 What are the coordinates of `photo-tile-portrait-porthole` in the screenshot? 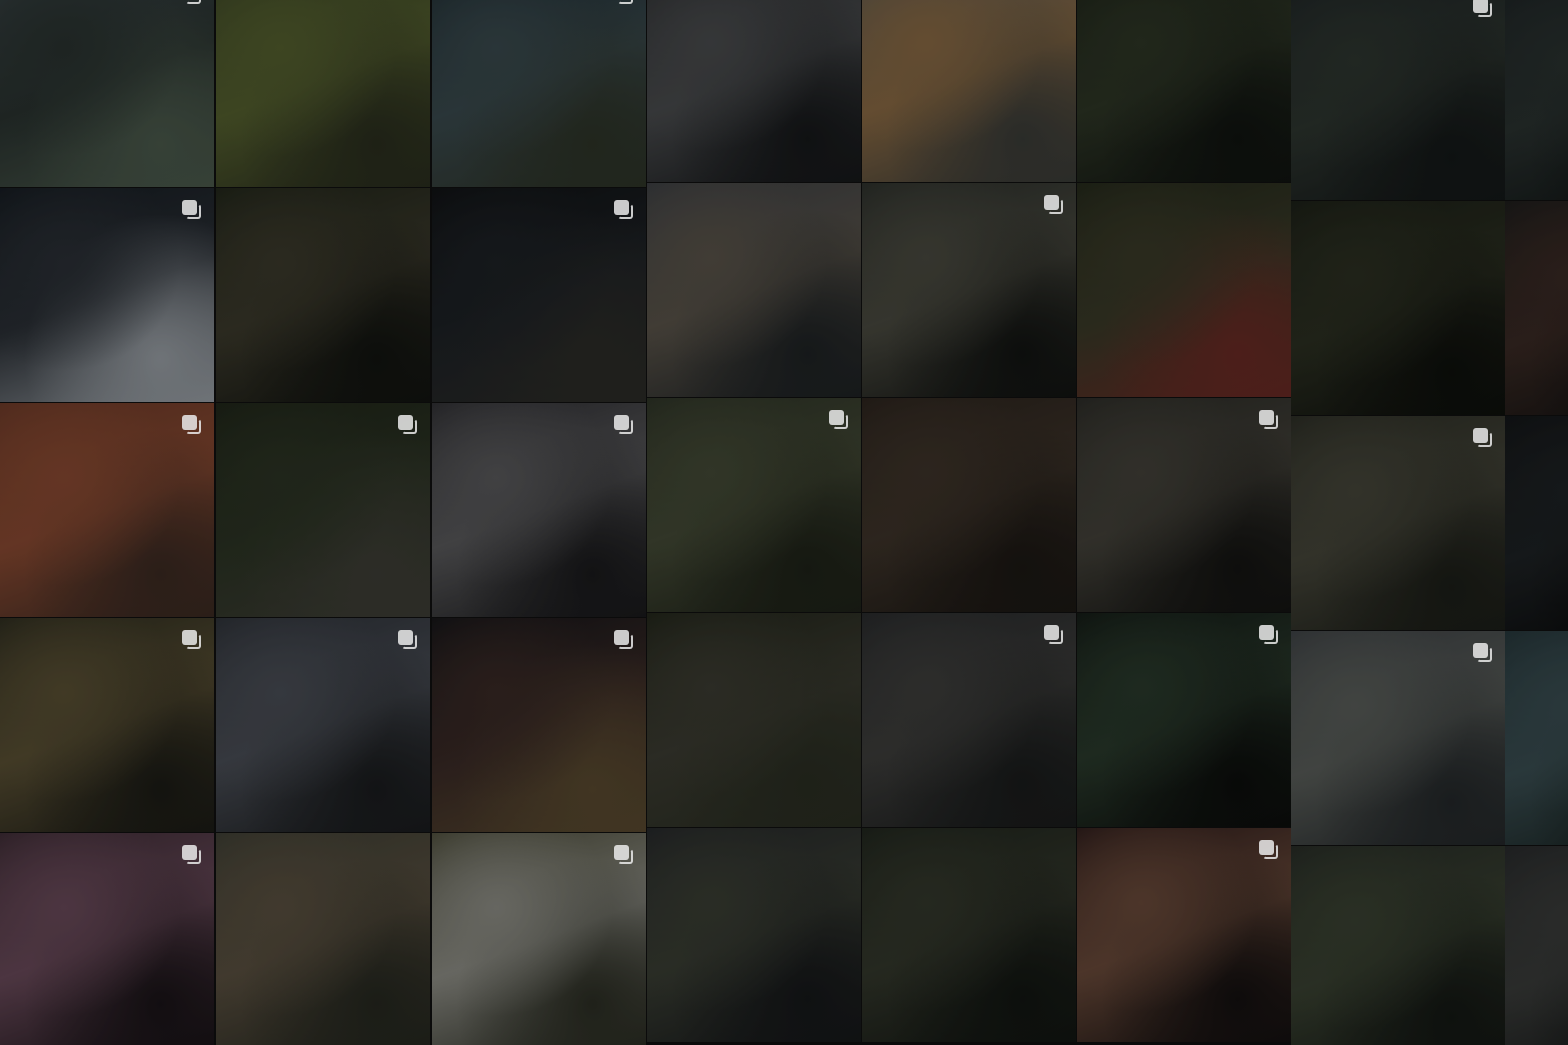 It's located at (1184, 935).